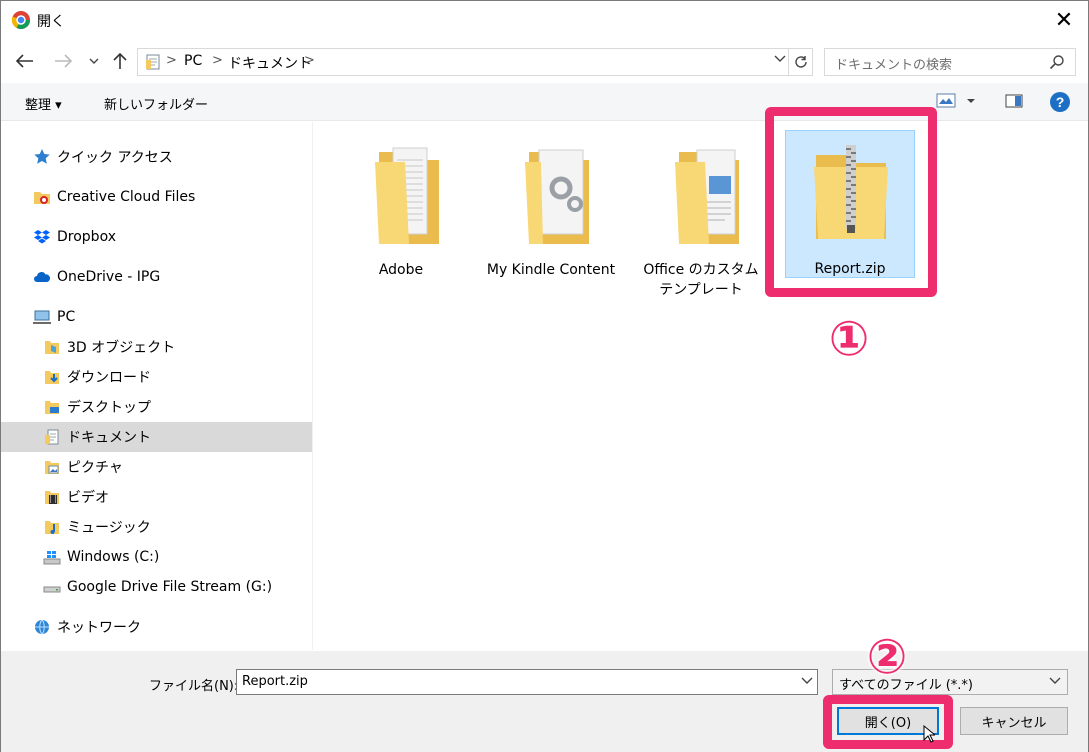 This screenshot has height=752, width=1089. Describe the element at coordinates (156, 377) in the screenshot. I see `nav-item-downloads: ダウンロード` at that location.